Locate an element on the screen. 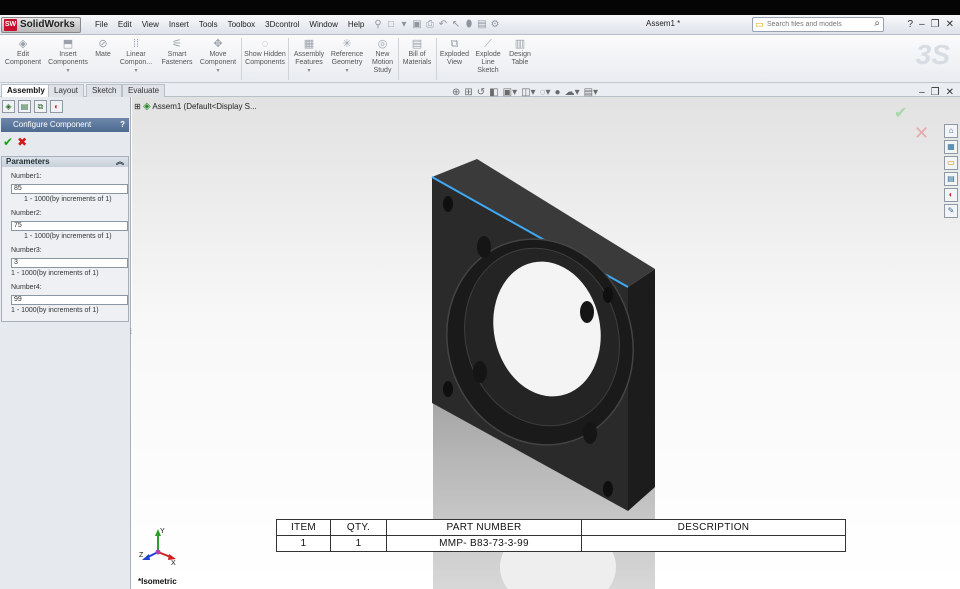 The width and height of the screenshot is (960, 589). cancel-x-icon: ✖ is located at coordinates (22, 142).